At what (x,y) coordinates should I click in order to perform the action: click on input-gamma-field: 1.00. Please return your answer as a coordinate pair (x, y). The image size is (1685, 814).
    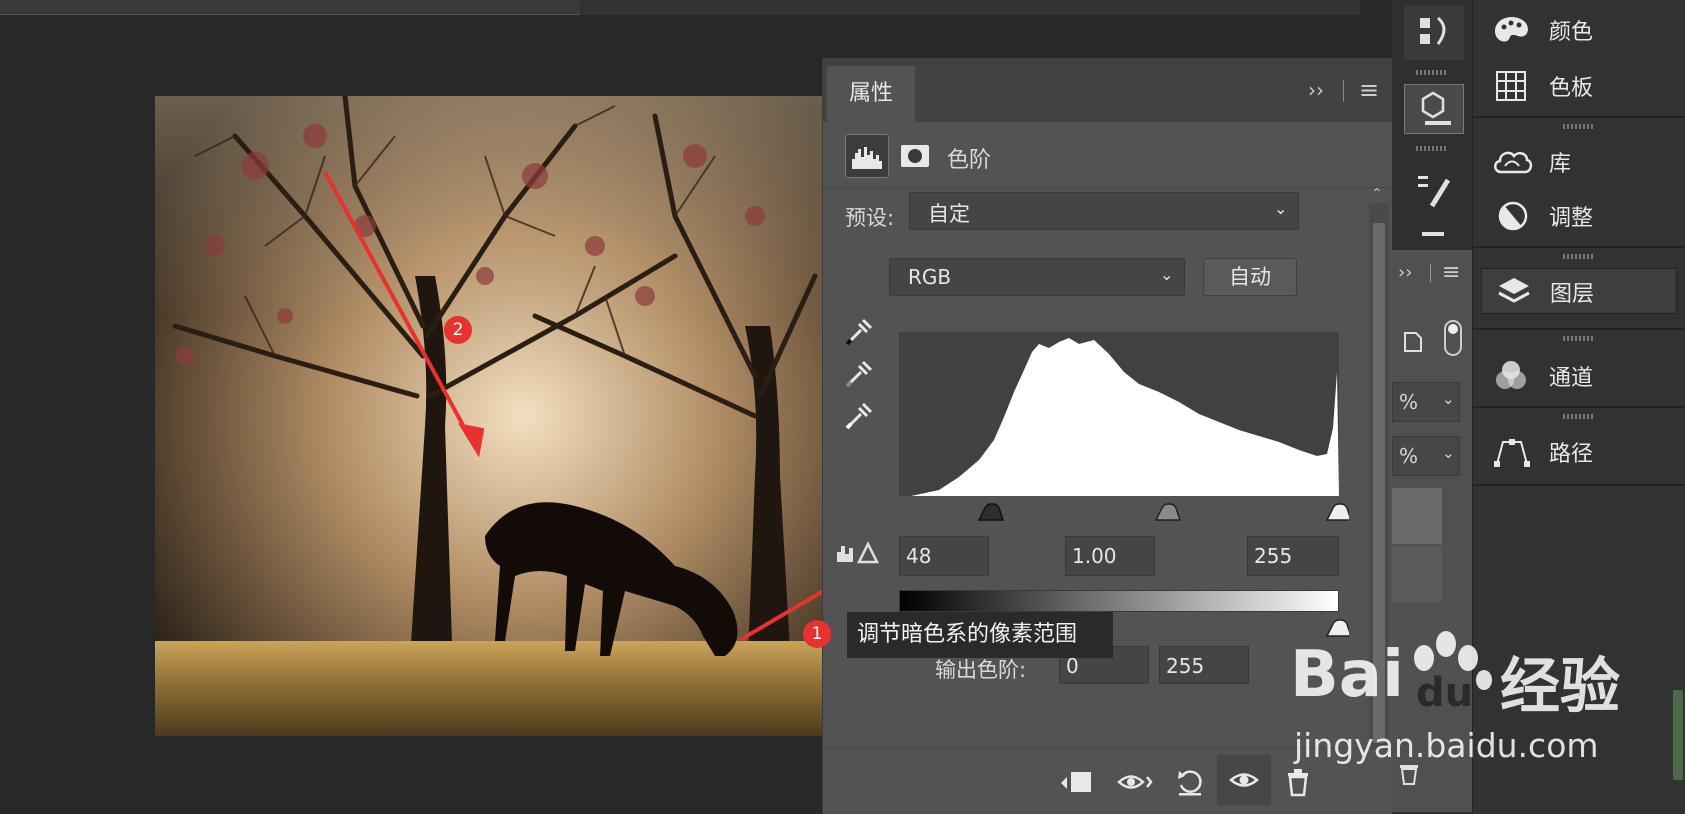
    Looking at the image, I should click on (1110, 556).